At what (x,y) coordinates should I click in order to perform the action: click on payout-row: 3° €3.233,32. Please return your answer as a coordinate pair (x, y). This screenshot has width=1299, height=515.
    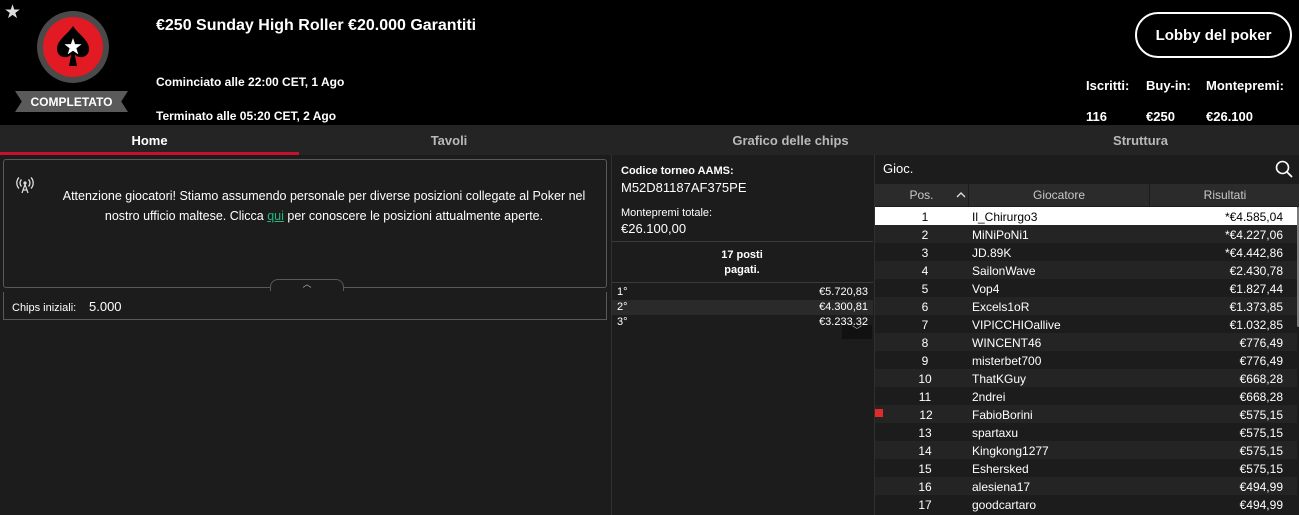
    Looking at the image, I should click on (742, 322).